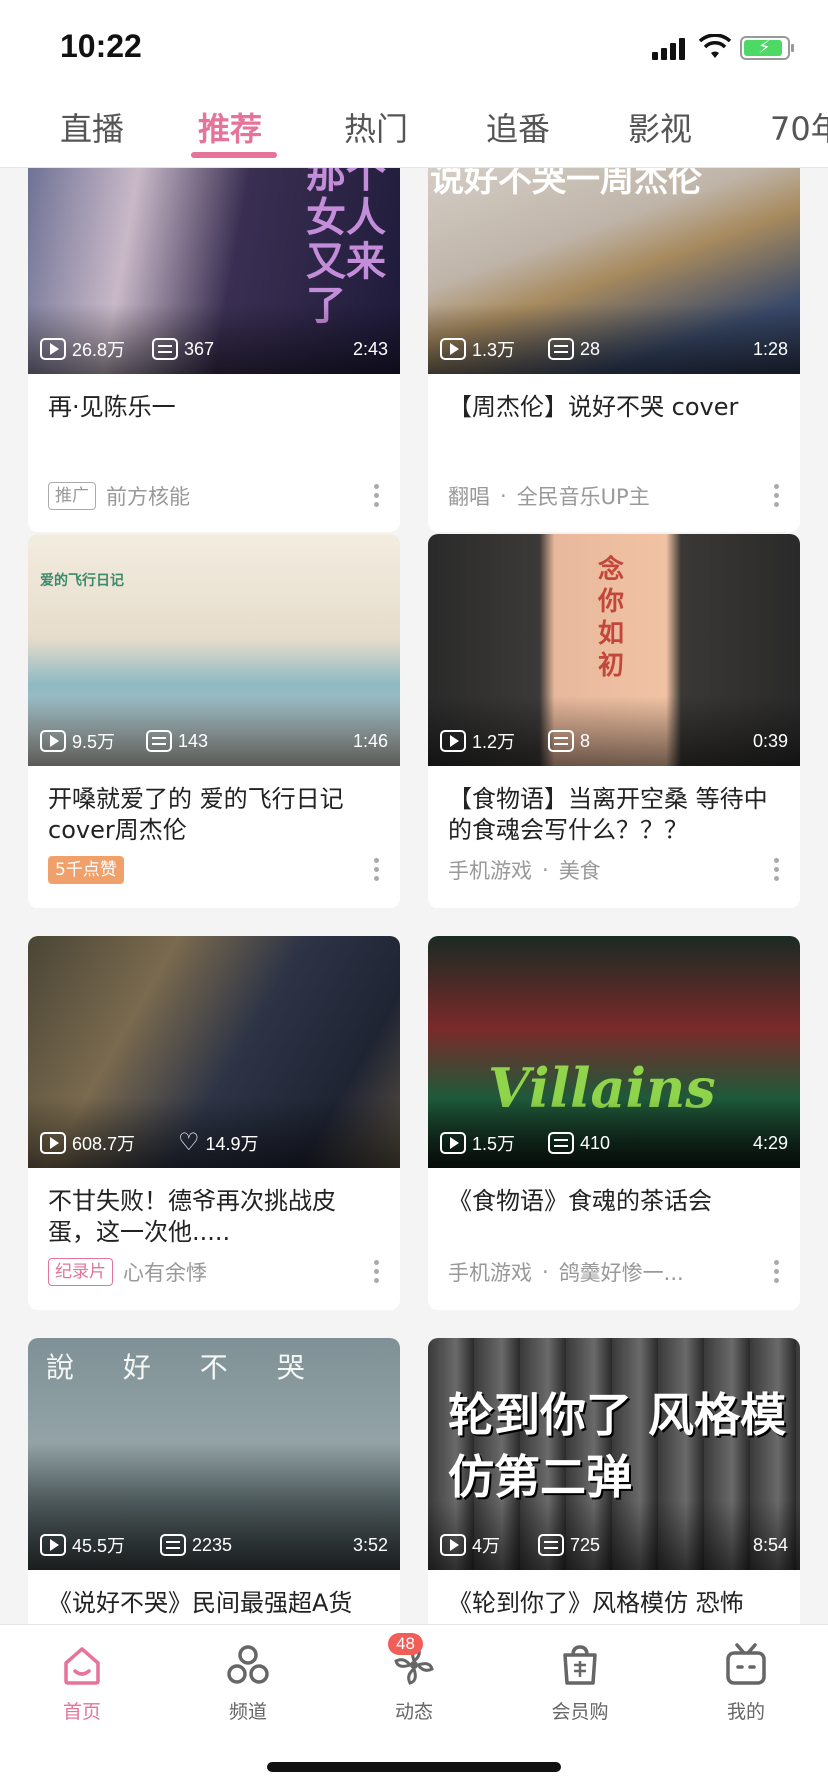 The height and width of the screenshot is (1792, 828). What do you see at coordinates (214, 271) in the screenshot?
I see `video-thumbnail: 那个女人又来了 26.8万 367 2:43` at bounding box center [214, 271].